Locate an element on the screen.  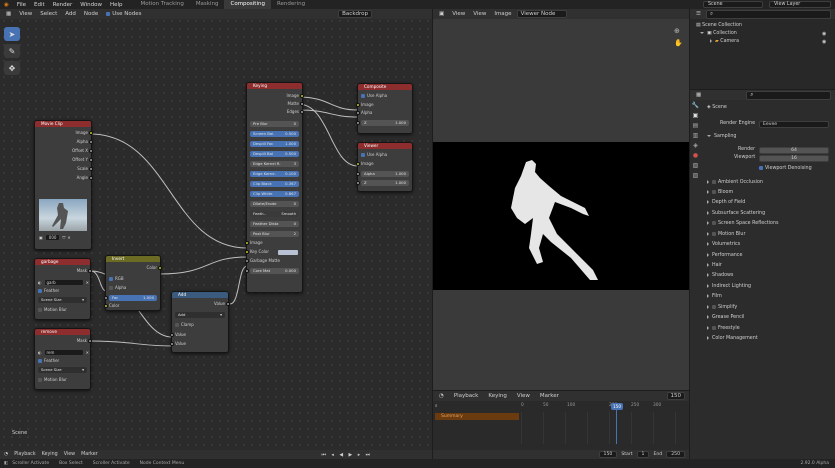
keying-node-header: Keying is located at coordinates (274, 86).